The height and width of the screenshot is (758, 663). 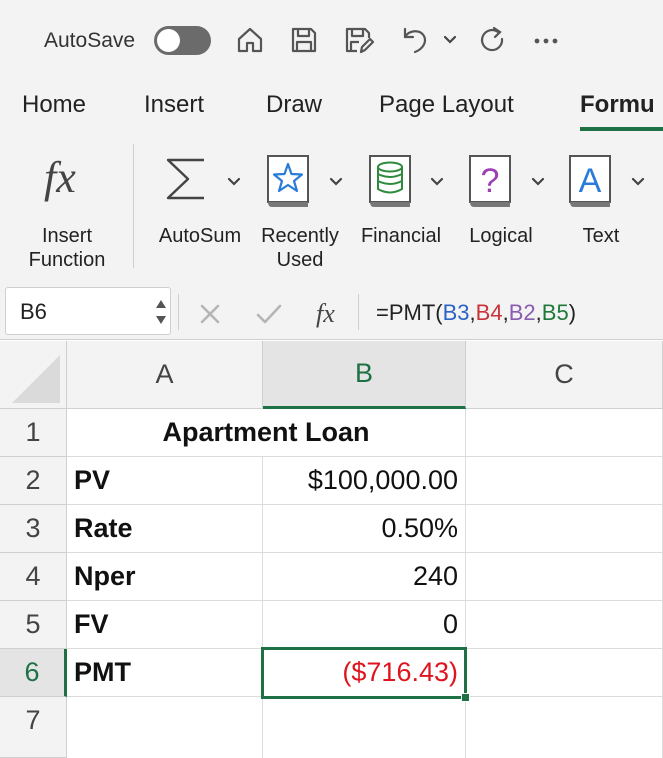 What do you see at coordinates (364, 577) in the screenshot?
I see `cell-b4: 240` at bounding box center [364, 577].